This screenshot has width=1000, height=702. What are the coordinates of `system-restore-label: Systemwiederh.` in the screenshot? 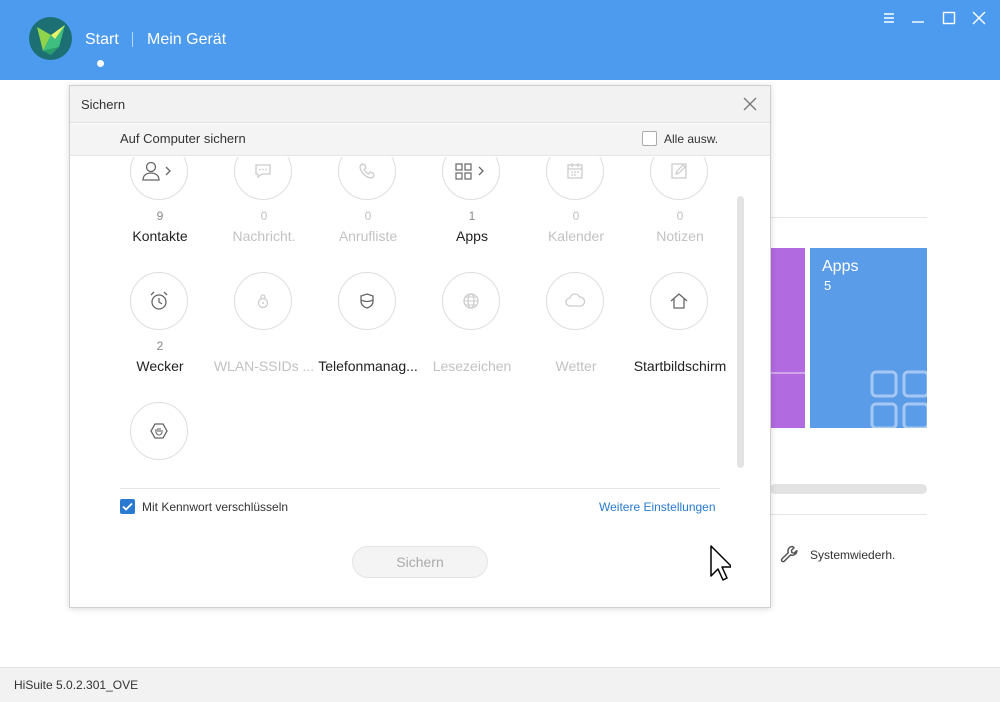 It's located at (853, 554).